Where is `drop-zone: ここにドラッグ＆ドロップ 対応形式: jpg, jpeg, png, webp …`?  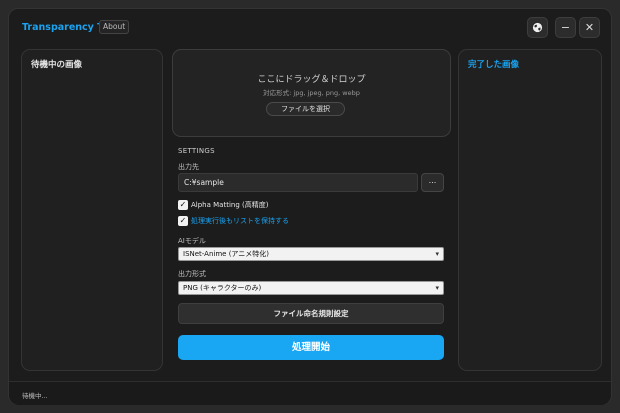 drop-zone: ここにドラッグ＆ドロップ 対応形式: jpg, jpeg, png, webp … is located at coordinates (311, 93).